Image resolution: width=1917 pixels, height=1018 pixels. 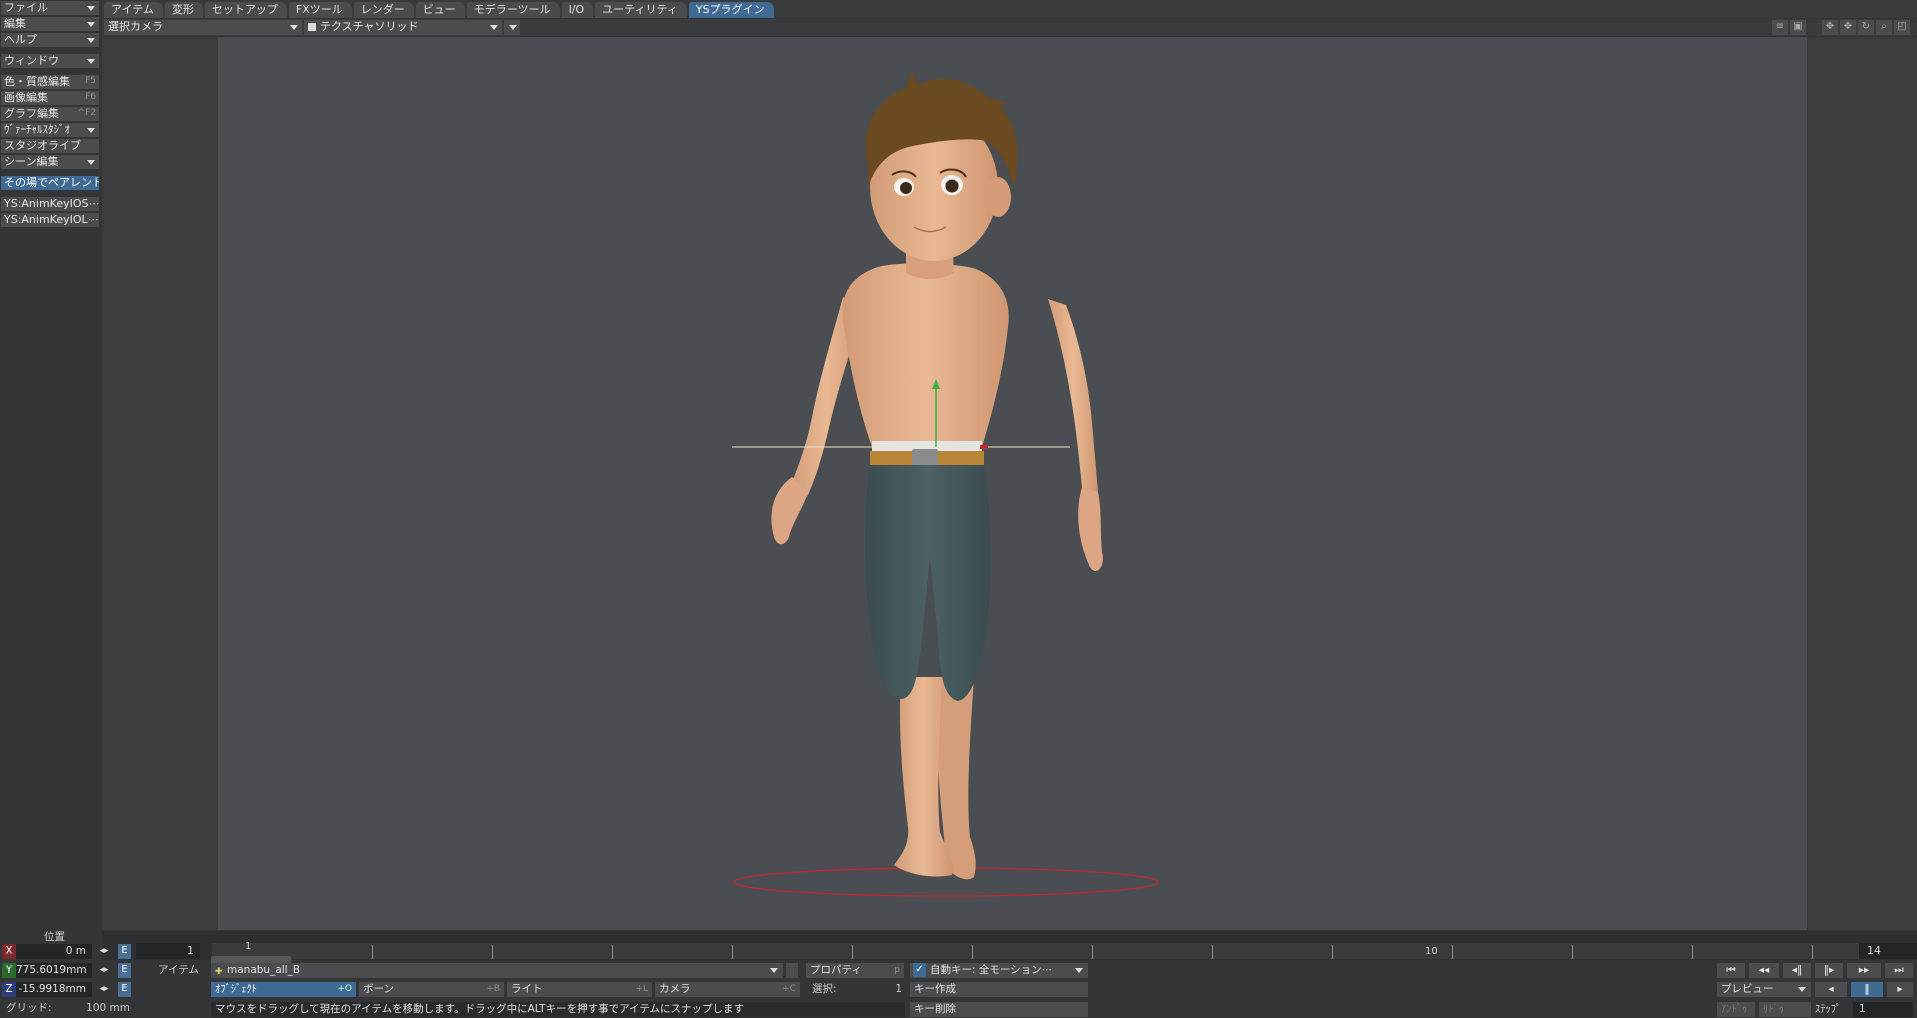 I want to click on parent-in-place-button: その場でペアレント, so click(x=50, y=183).